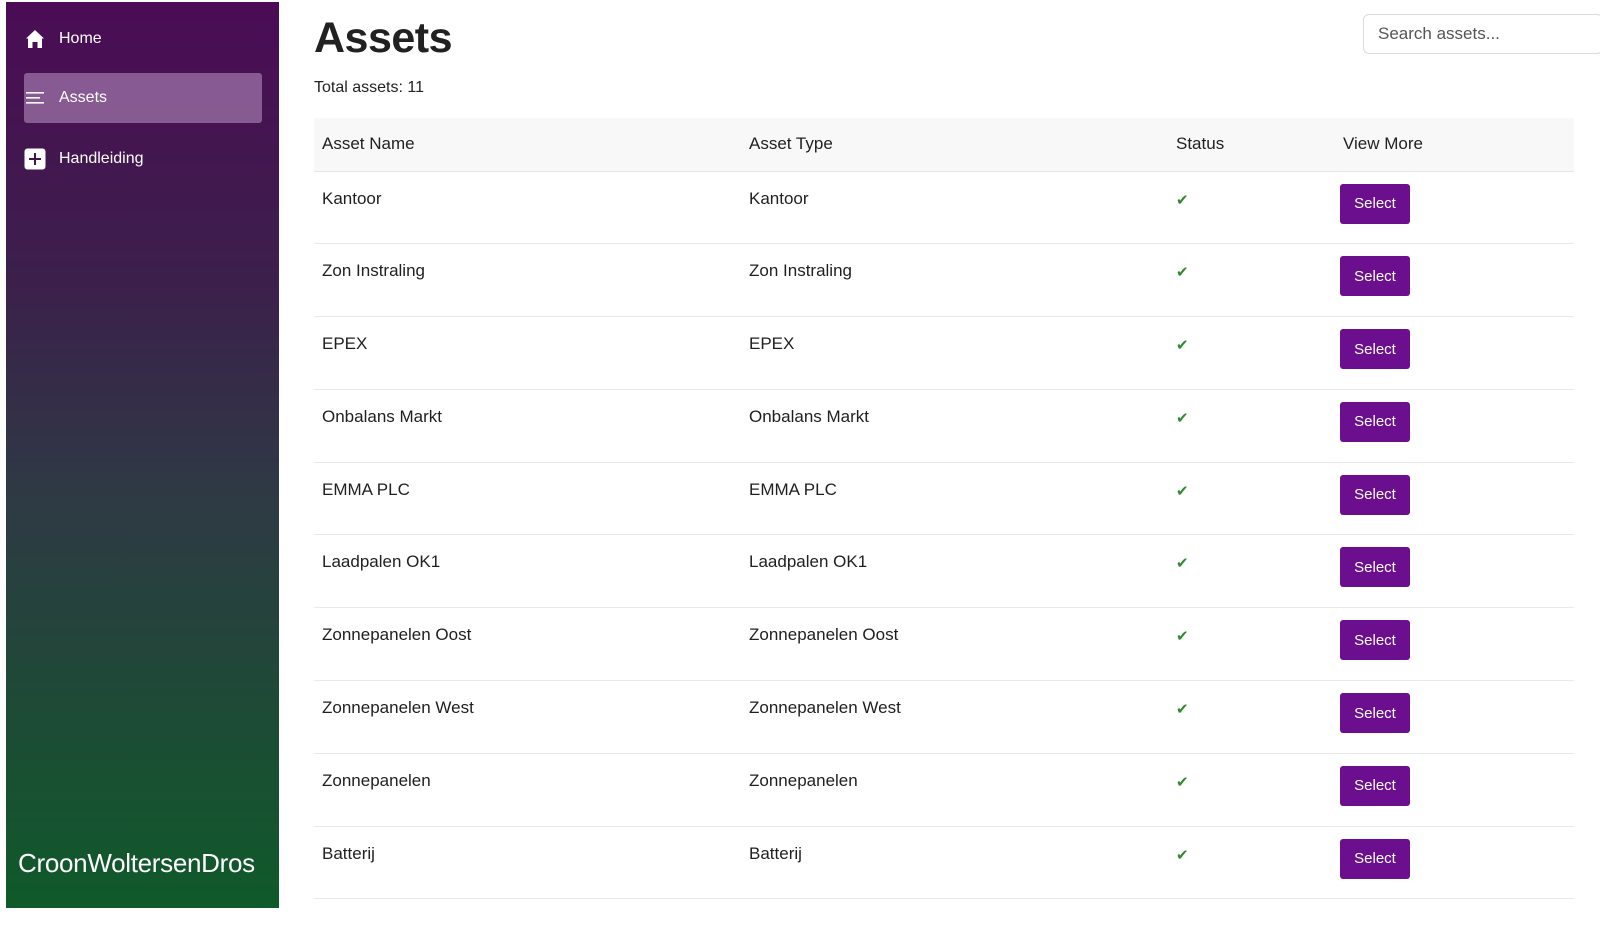  I want to click on asset-name-cell: Zonnepanelen West, so click(398, 708).